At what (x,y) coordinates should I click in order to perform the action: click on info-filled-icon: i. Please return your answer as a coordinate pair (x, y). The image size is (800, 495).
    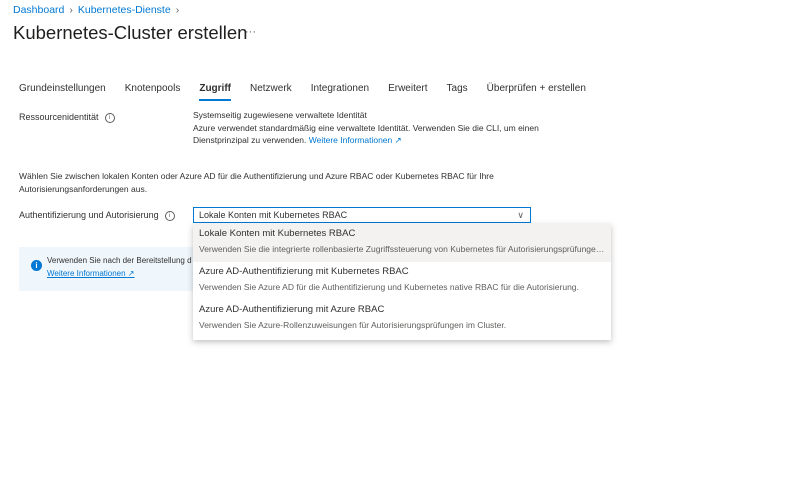
    Looking at the image, I should click on (36, 265).